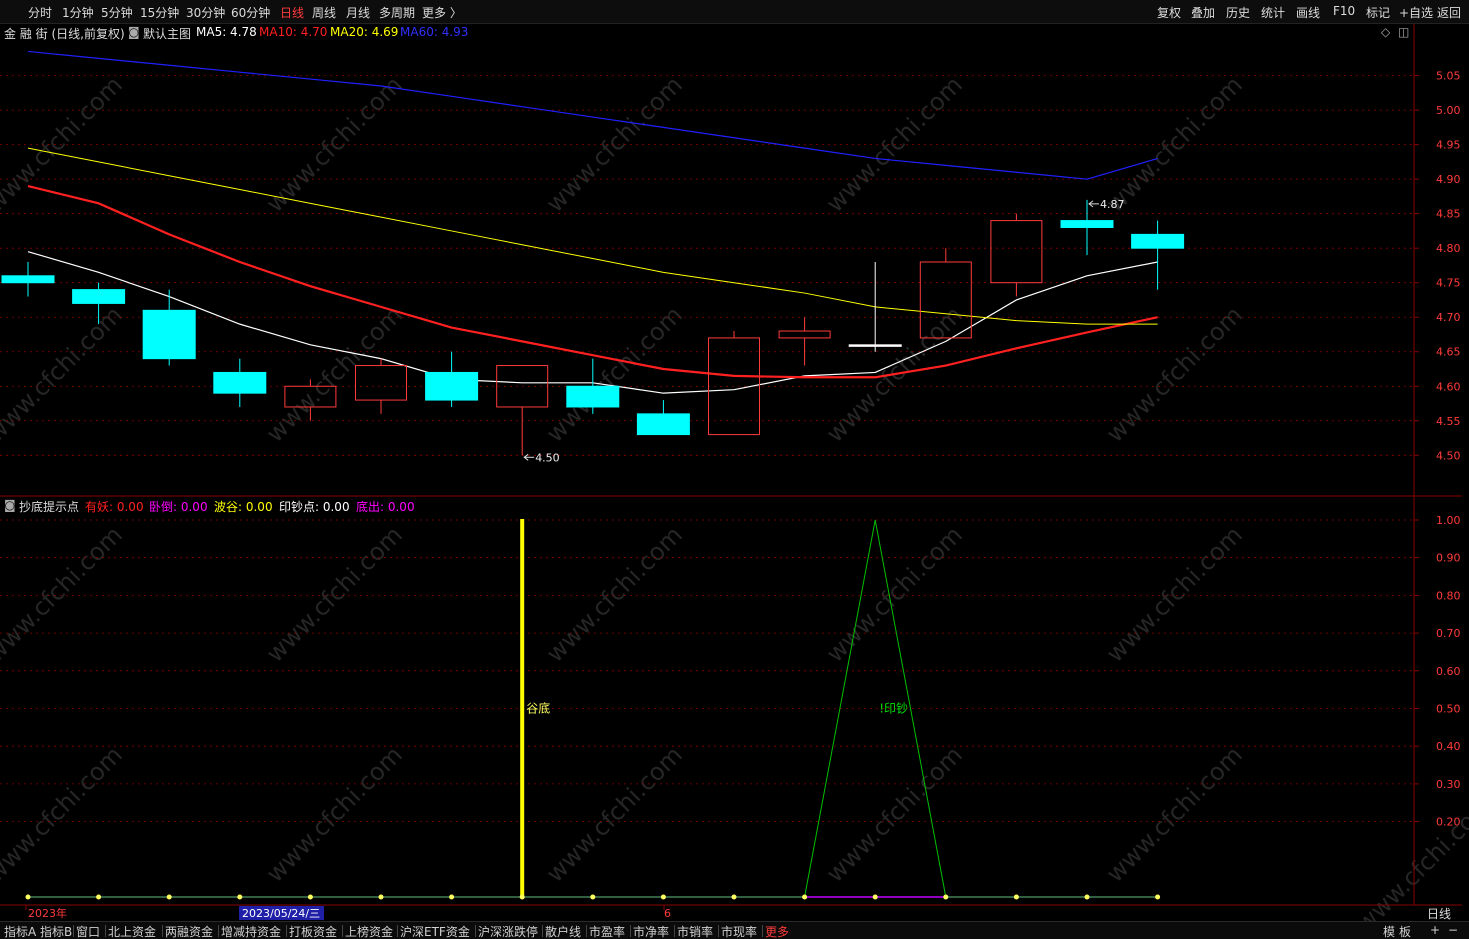 This screenshot has width=1469, height=939. What do you see at coordinates (1448, 784) in the screenshot?
I see `y-tick-label: 0.30` at bounding box center [1448, 784].